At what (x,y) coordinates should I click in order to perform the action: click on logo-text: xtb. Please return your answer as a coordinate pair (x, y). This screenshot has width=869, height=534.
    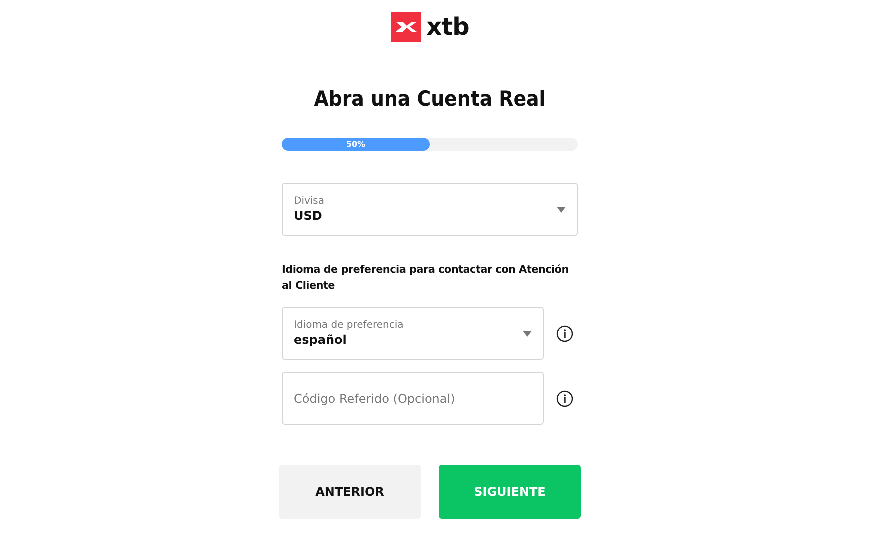
    Looking at the image, I should click on (448, 27).